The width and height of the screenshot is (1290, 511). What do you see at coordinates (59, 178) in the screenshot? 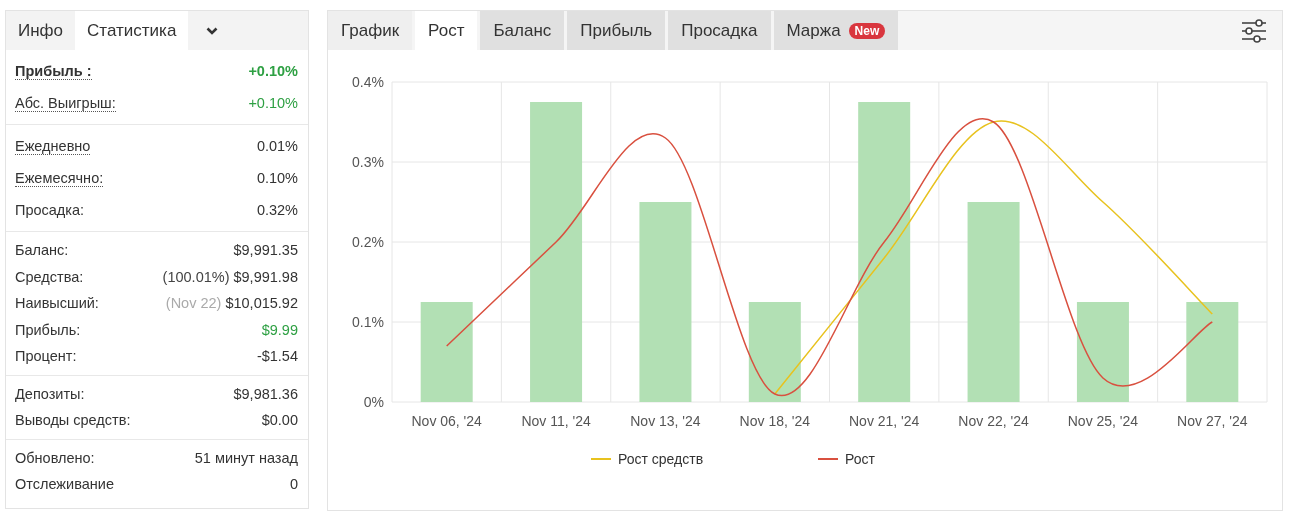
I see `stat-label: Ежемесячно:` at bounding box center [59, 178].